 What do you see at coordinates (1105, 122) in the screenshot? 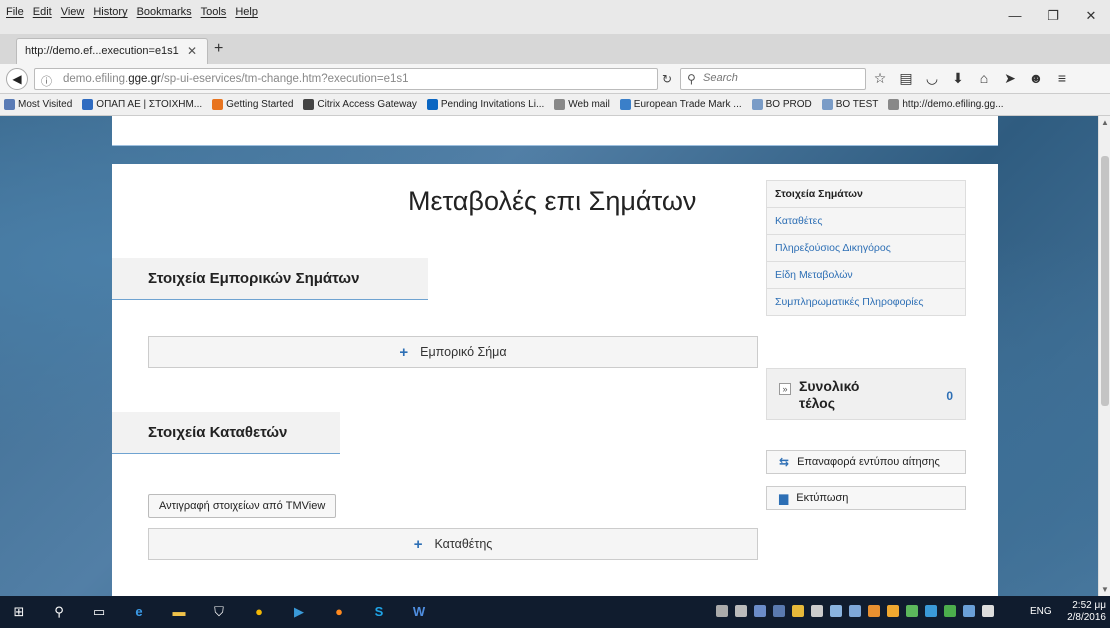
I see `scroll-up-icon: ▲` at bounding box center [1105, 122].